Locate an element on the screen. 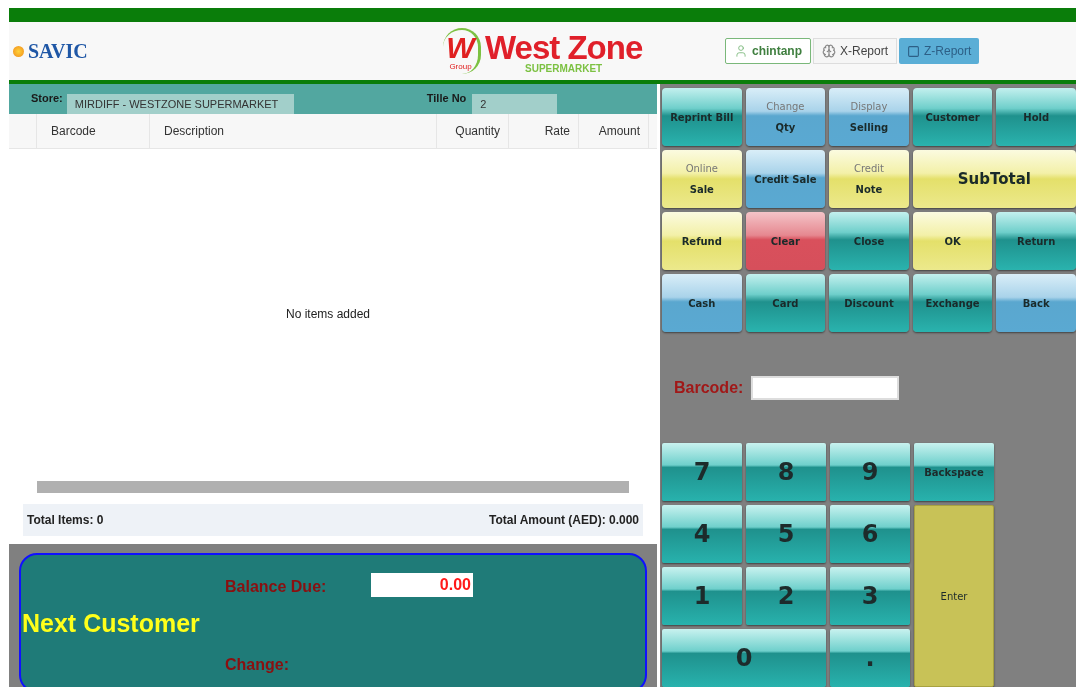  store-label: Store: is located at coordinates (47, 98).